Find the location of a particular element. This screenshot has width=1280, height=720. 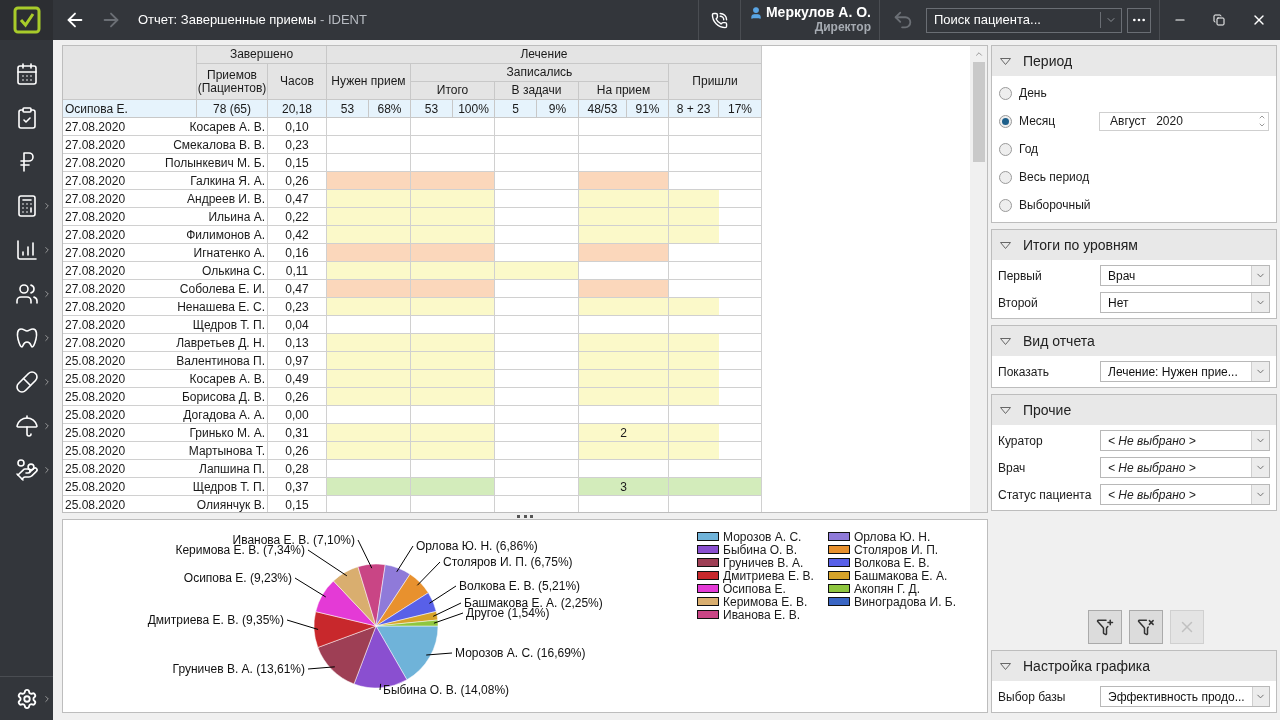

name-cell-text: Ненашева Е. С. is located at coordinates (221, 307).